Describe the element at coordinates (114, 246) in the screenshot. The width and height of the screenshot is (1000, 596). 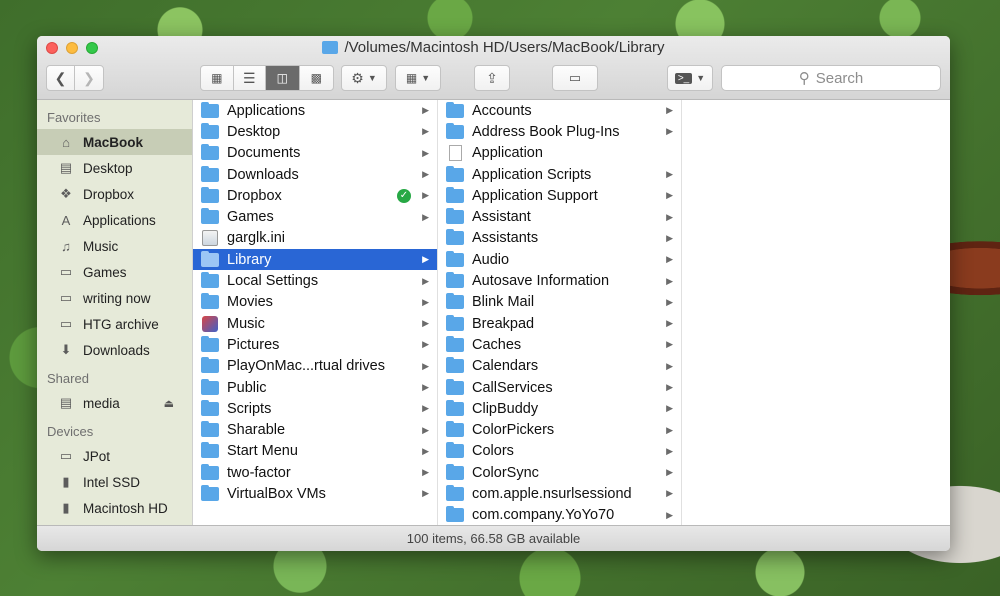
I see `sidebar-item-music: ♫ Music` at that location.